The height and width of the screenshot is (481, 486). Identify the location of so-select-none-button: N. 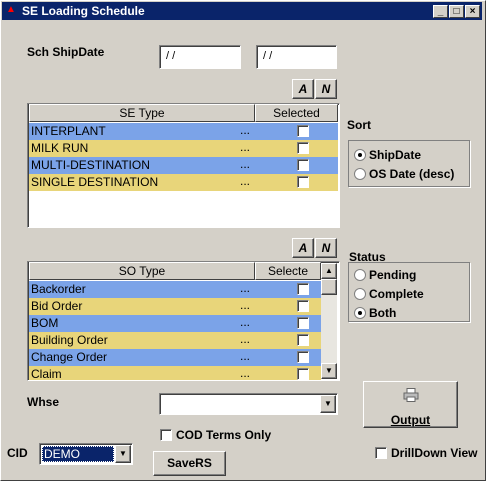
(326, 248).